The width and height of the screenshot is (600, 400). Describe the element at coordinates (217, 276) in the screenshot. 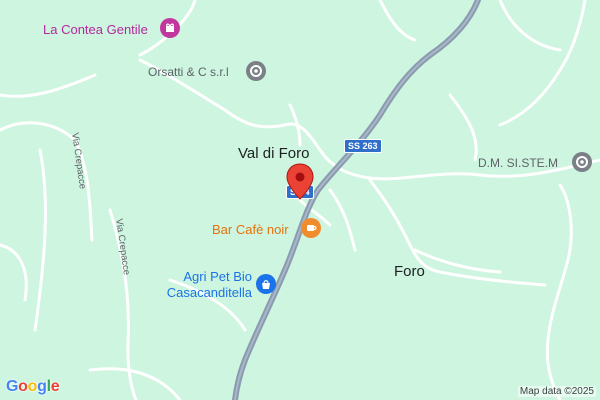

I see `poi-label-line: Agri Pet Bio` at that location.